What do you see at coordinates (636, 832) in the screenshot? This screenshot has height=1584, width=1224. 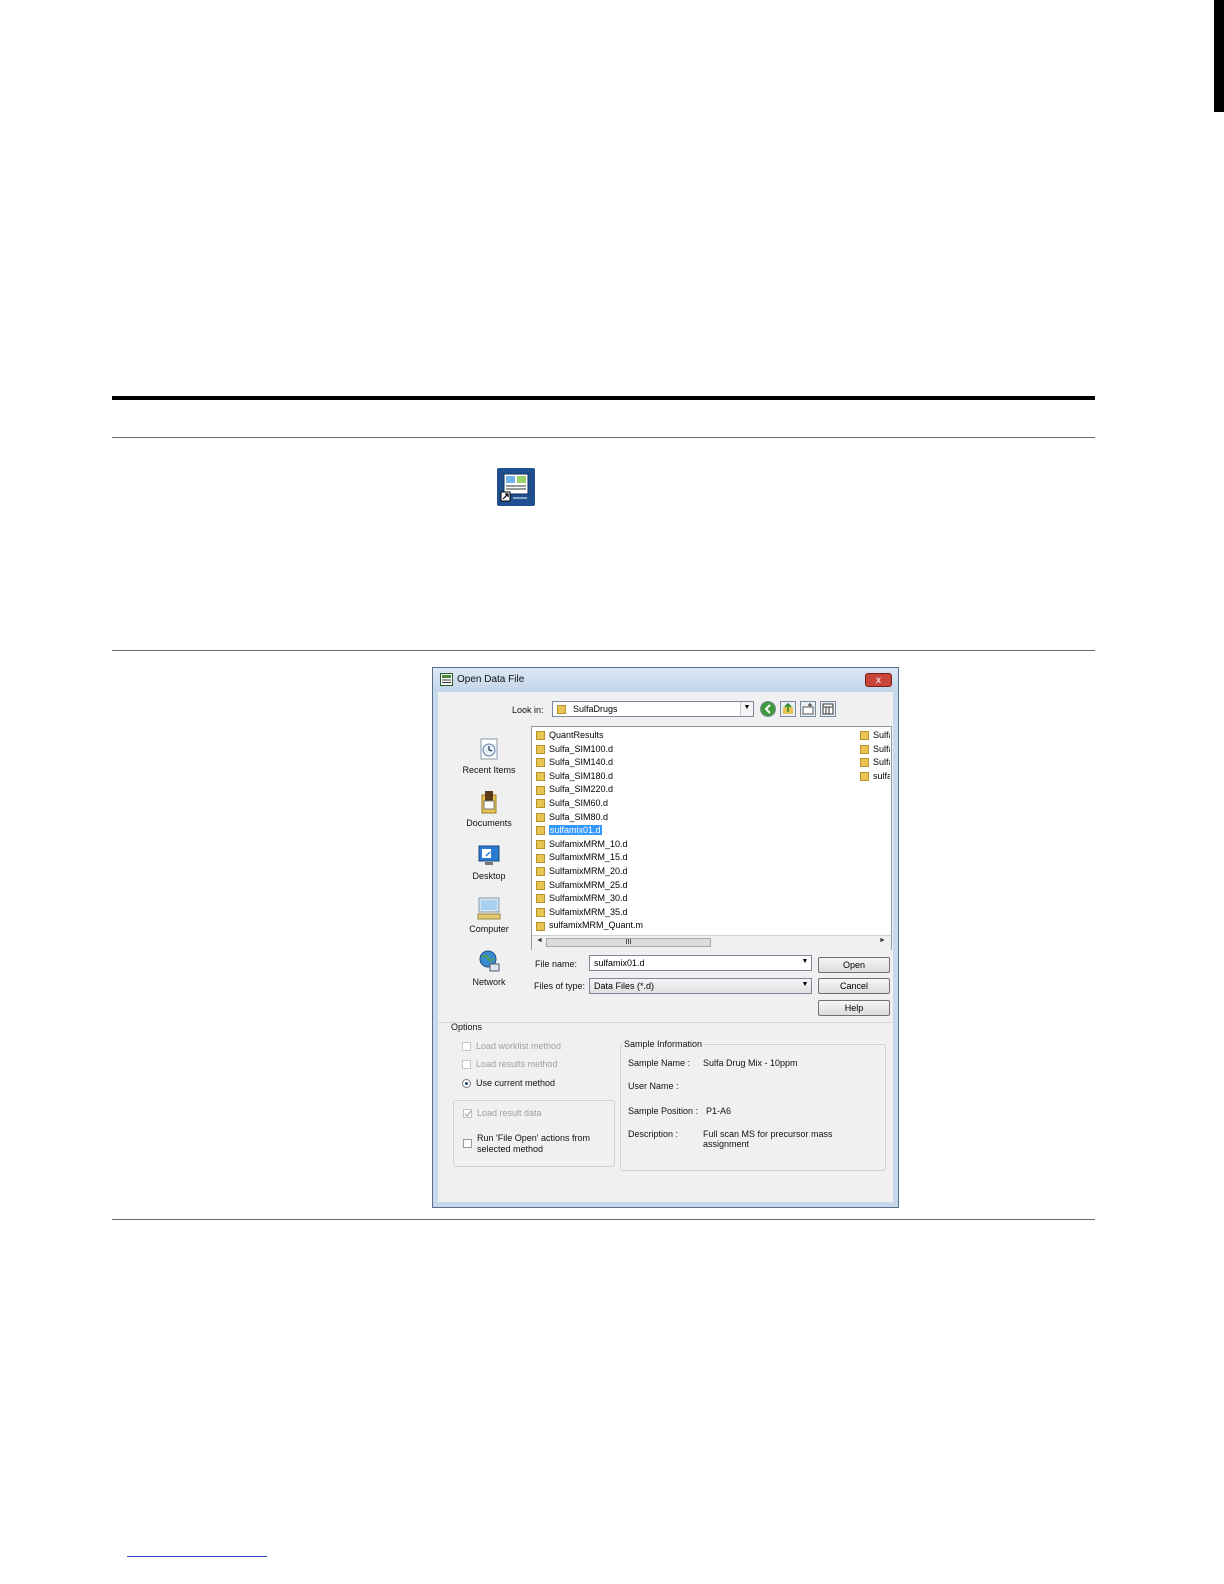 I see `file-list-item: sulfamix01.d` at bounding box center [636, 832].